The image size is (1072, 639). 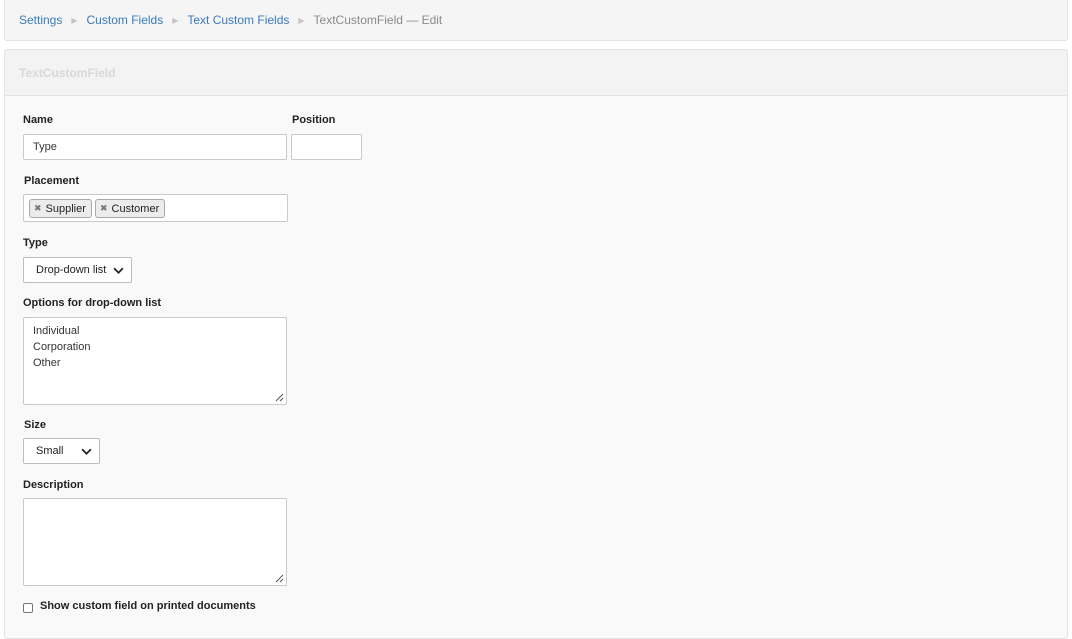 What do you see at coordinates (62, 347) in the screenshot?
I see `option-line: Corporation` at bounding box center [62, 347].